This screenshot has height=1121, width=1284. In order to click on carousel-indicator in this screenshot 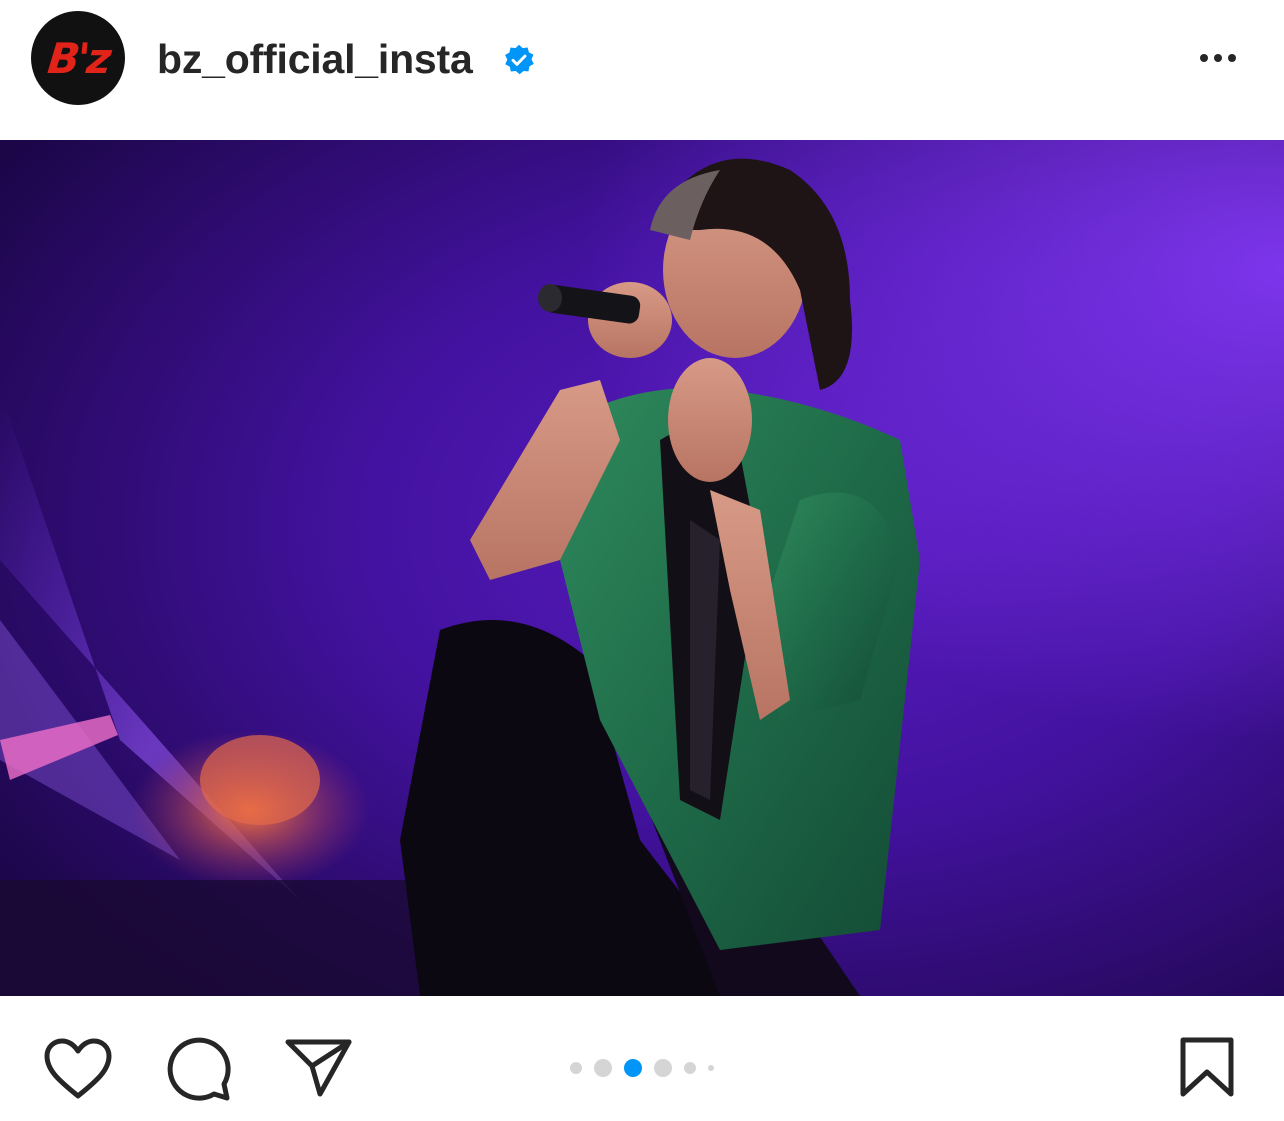, I will do `click(642, 1068)`.